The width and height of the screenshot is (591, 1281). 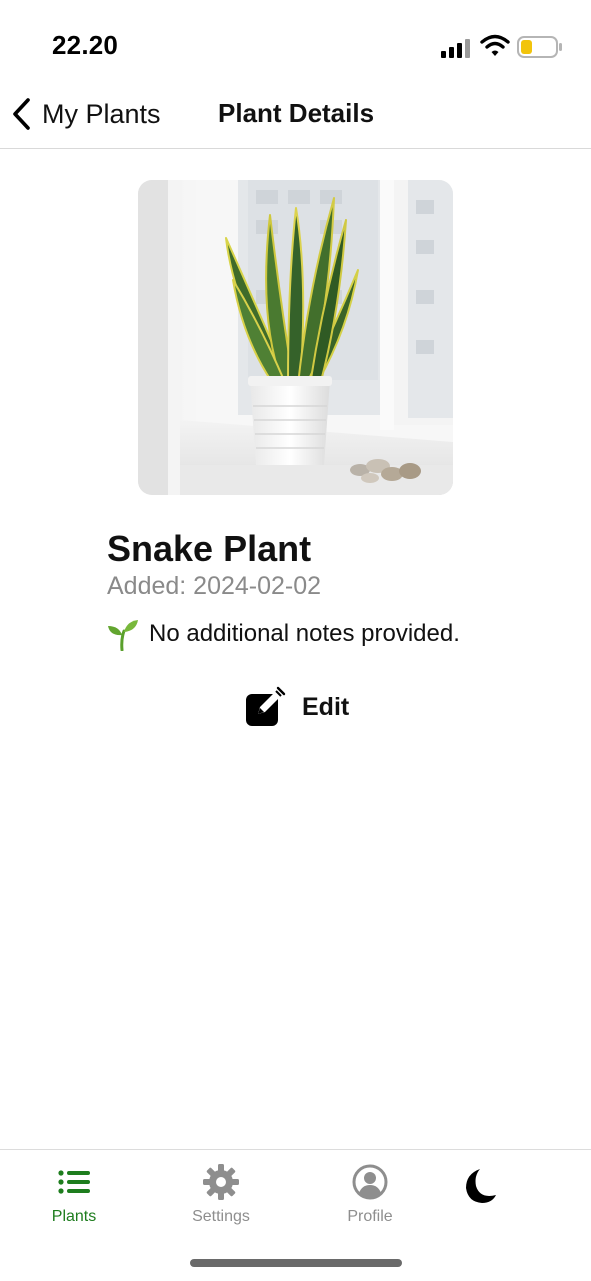 I want to click on tab-settings: Settings, so click(x=221, y=1194).